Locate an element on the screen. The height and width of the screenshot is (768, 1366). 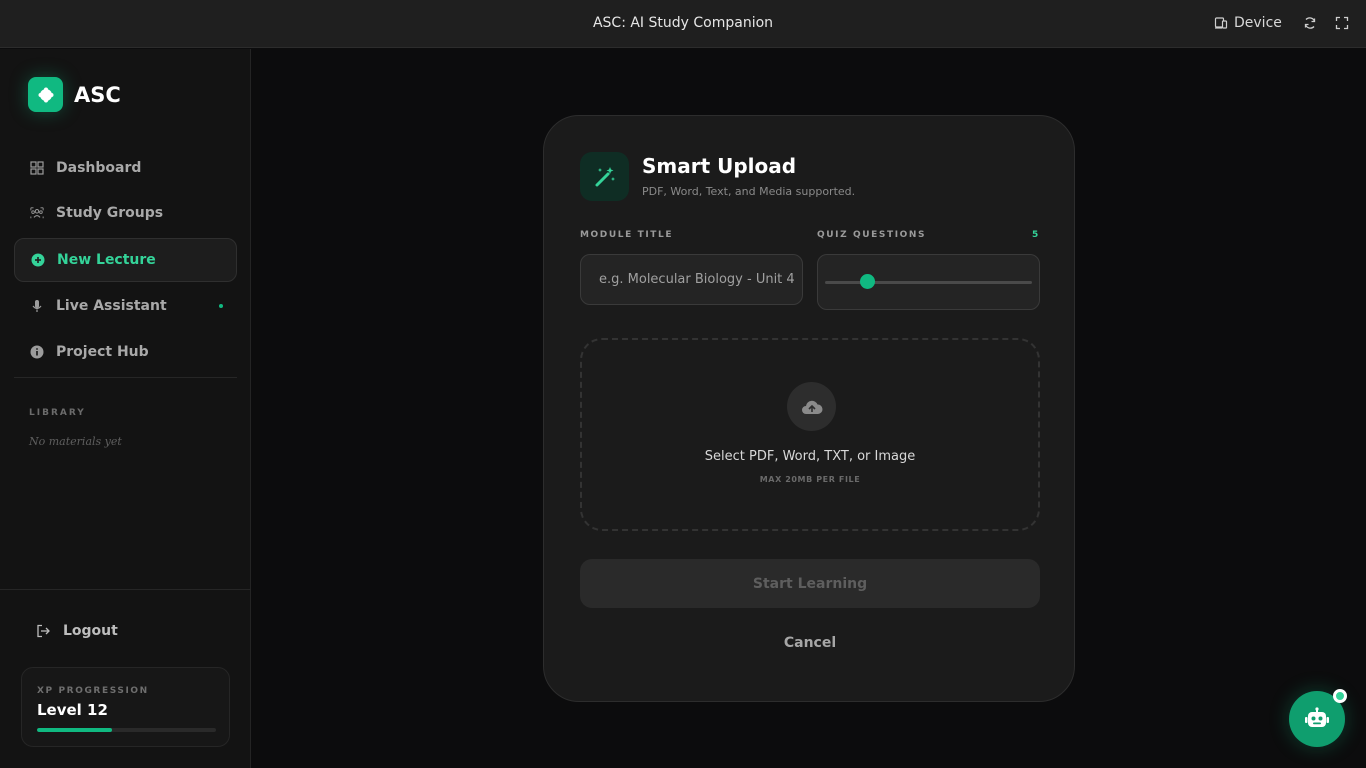
magic-wand-icon is located at coordinates (605, 176).